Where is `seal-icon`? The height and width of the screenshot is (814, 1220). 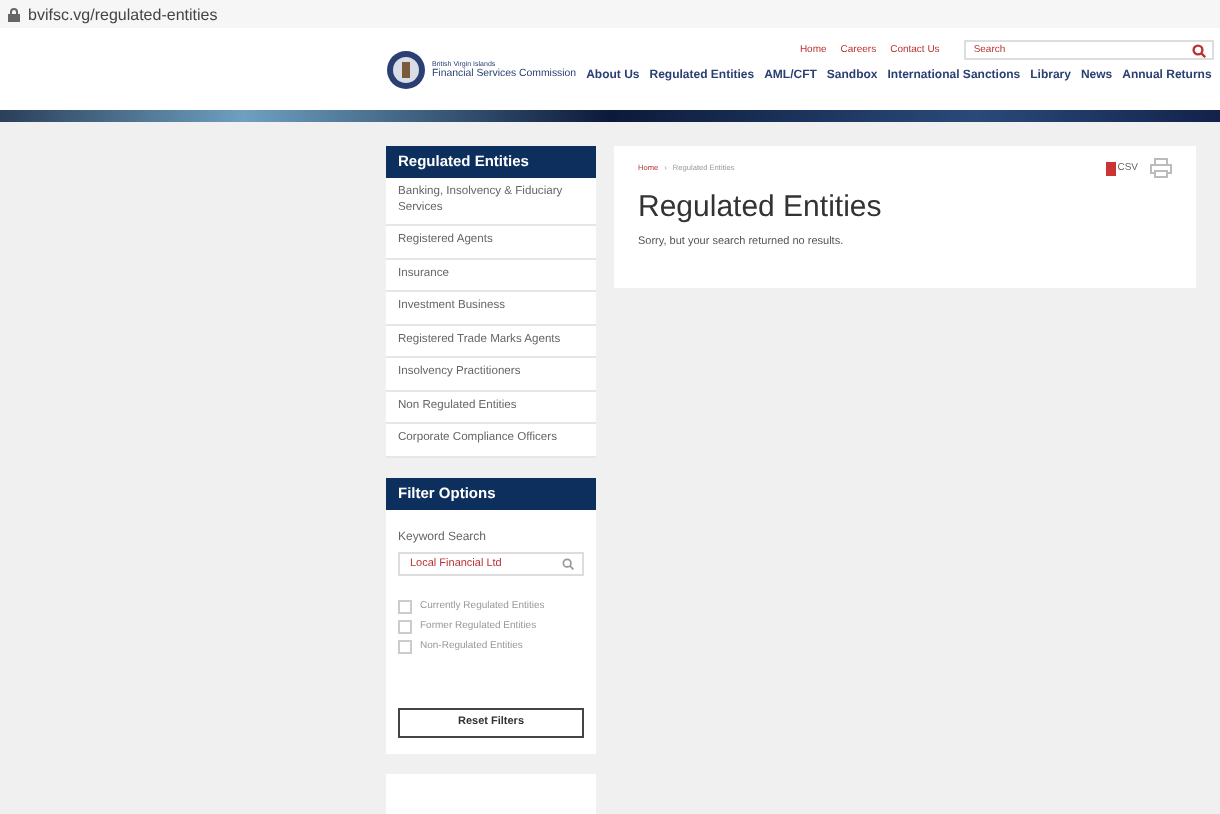 seal-icon is located at coordinates (406, 70).